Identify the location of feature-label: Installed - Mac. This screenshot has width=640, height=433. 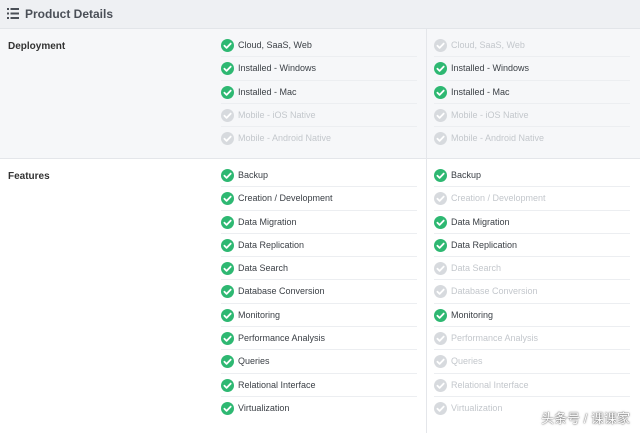
(480, 91).